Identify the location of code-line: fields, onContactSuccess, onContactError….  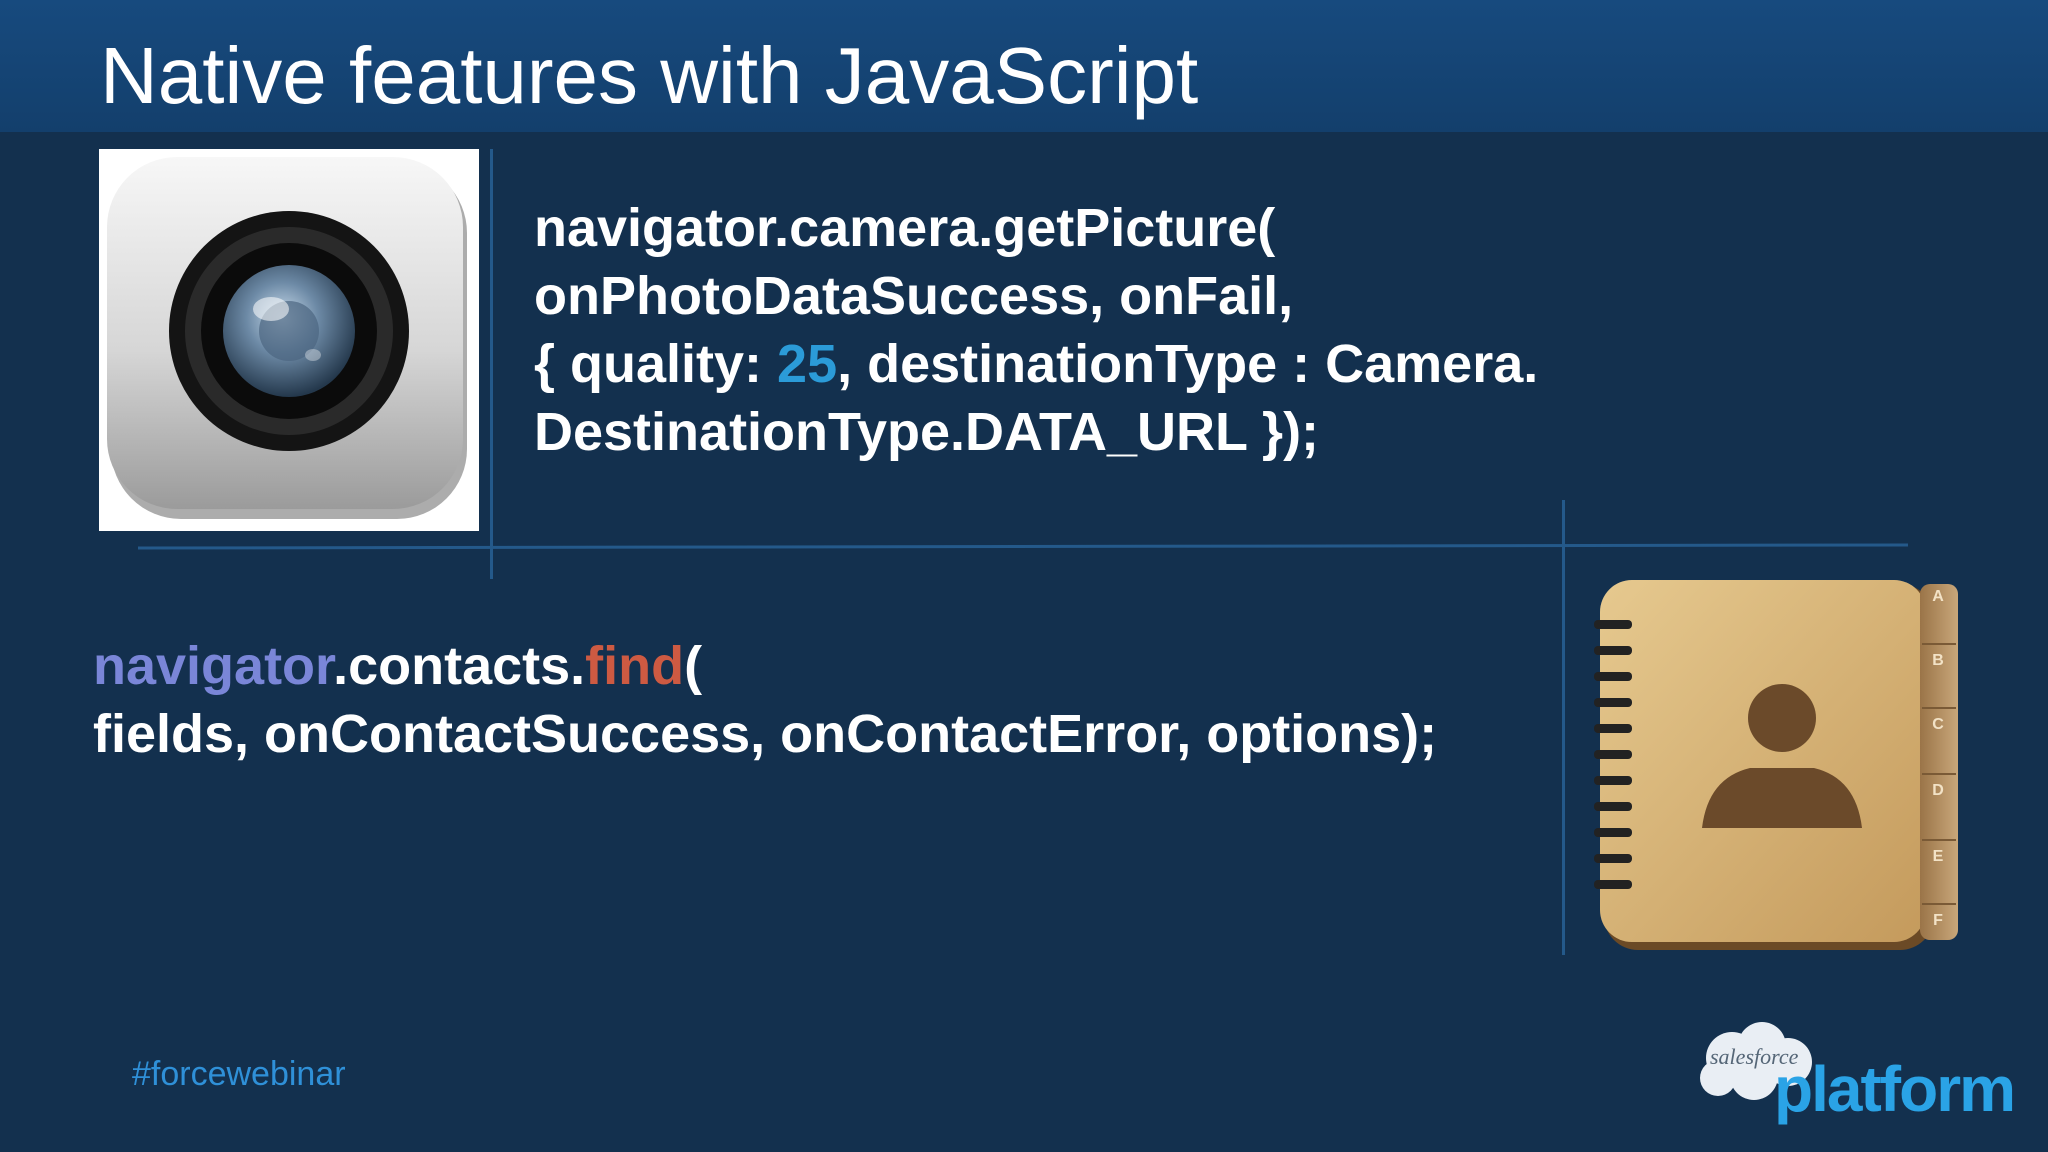
(765, 734).